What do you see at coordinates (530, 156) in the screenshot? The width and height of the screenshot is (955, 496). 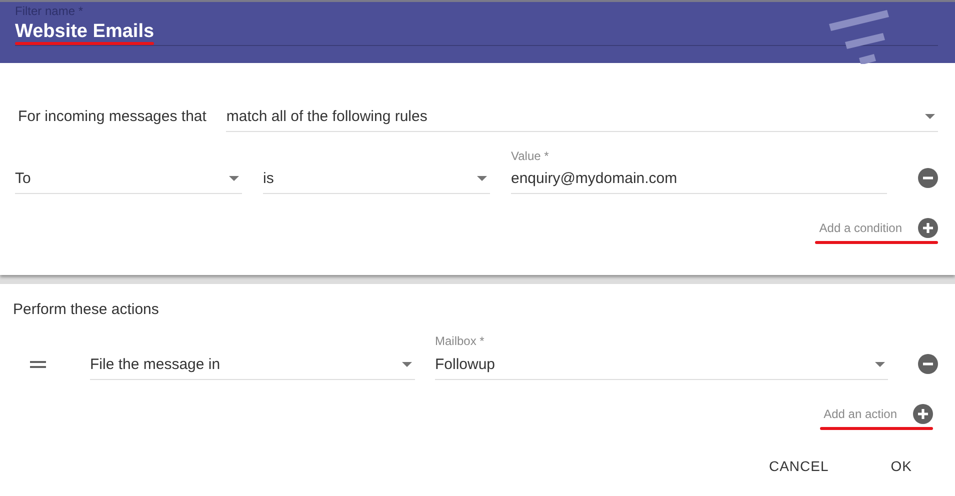 I see `field-label: Value *` at bounding box center [530, 156].